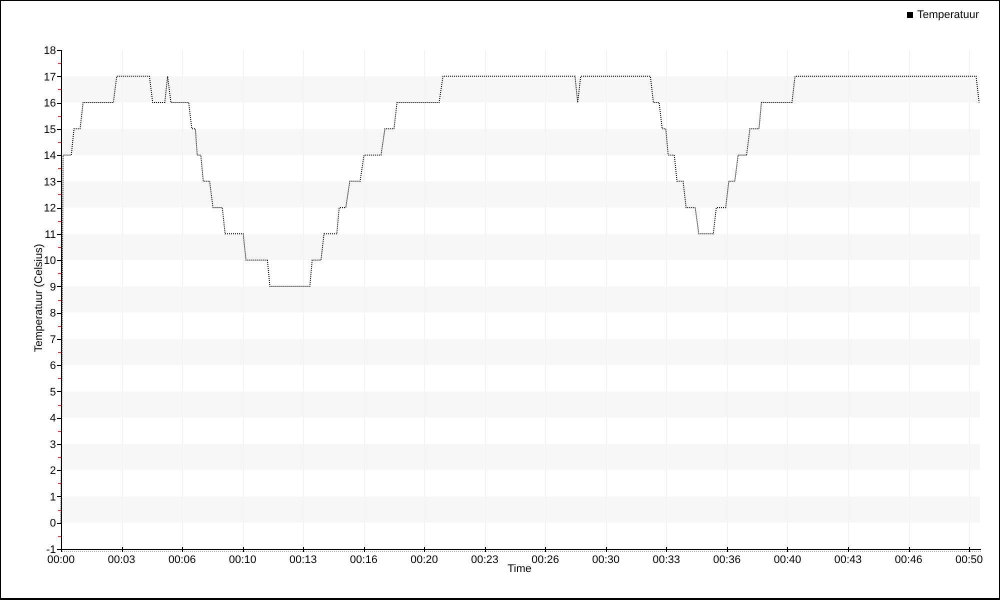 This screenshot has height=600, width=1000. I want to click on x-tick-label: 00:06, so click(182, 560).